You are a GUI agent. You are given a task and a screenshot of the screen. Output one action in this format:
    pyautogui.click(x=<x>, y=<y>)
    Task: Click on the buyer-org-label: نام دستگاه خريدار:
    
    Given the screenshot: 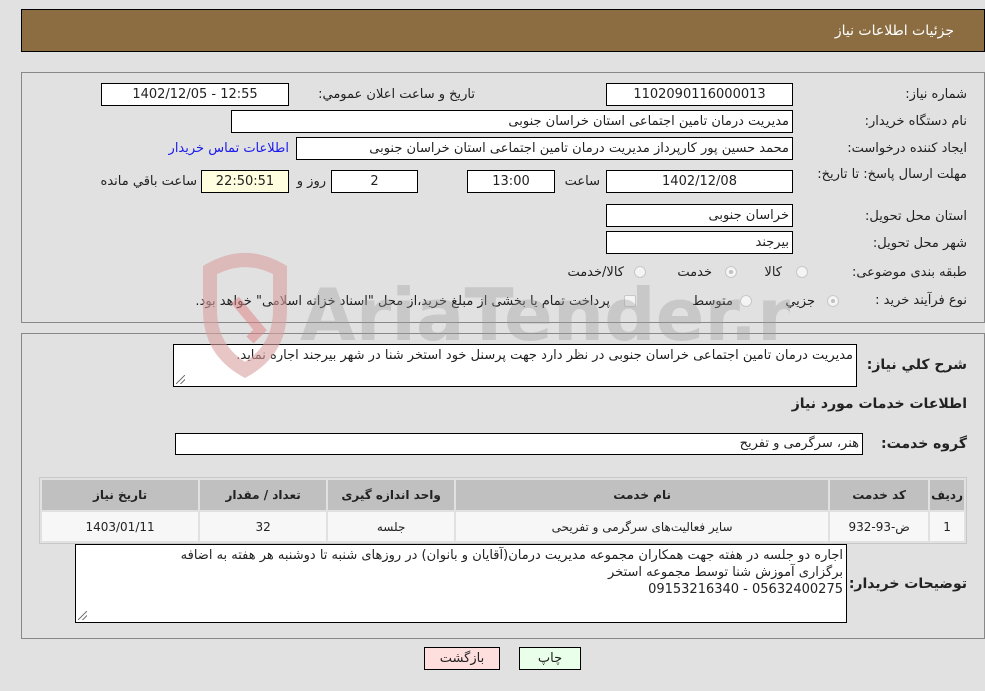 What is the action you would take?
    pyautogui.click(x=915, y=121)
    